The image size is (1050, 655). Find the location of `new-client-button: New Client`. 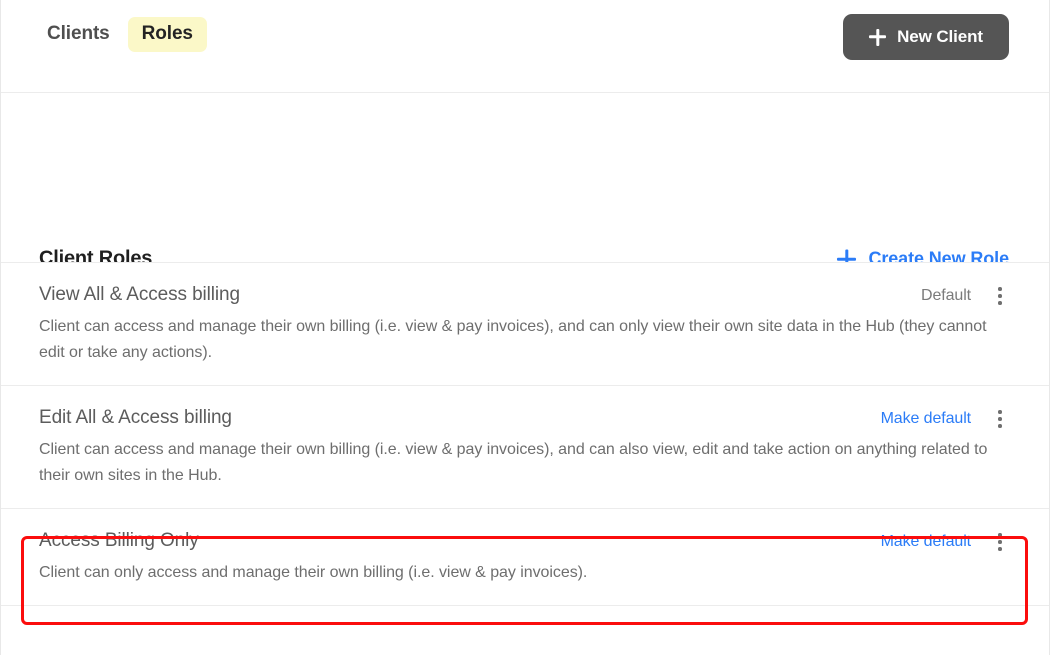

new-client-button: New Client is located at coordinates (926, 37).